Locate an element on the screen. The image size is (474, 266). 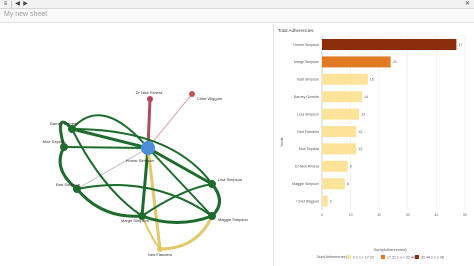
category-label: Moe Szyslak is located at coordinates (309, 149).